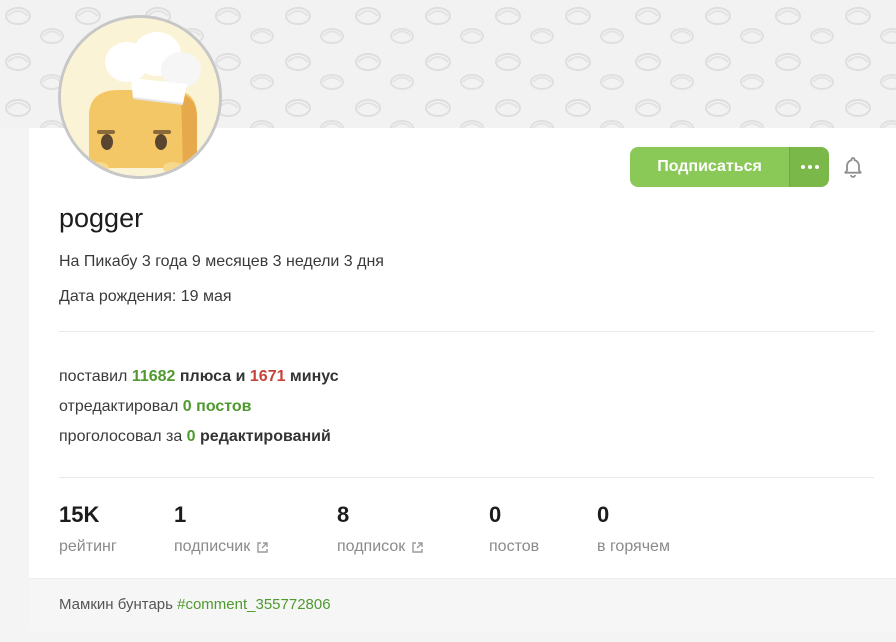 Image resolution: width=896 pixels, height=642 pixels. Describe the element at coordinates (514, 546) in the screenshot. I see `stat-label: постов` at that location.